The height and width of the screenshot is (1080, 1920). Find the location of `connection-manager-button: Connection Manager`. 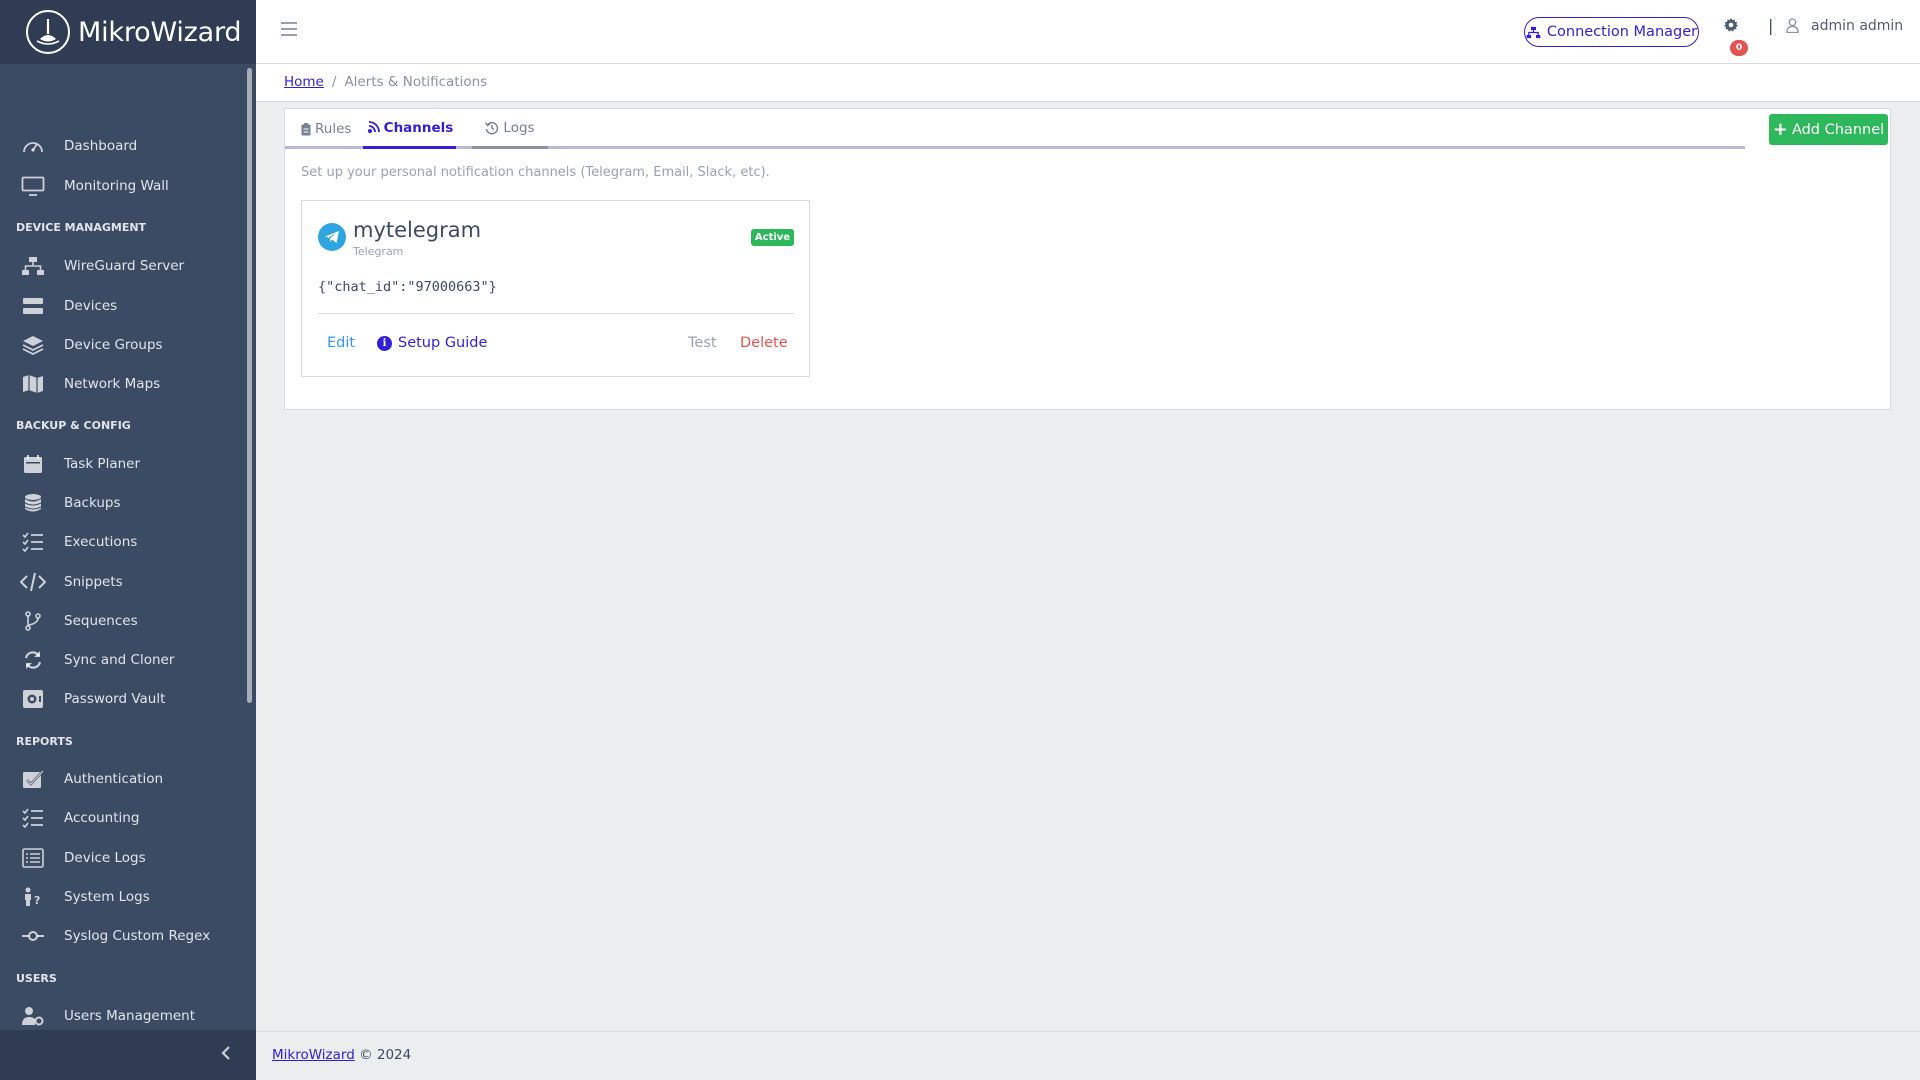

connection-manager-button: Connection Manager is located at coordinates (1611, 32).